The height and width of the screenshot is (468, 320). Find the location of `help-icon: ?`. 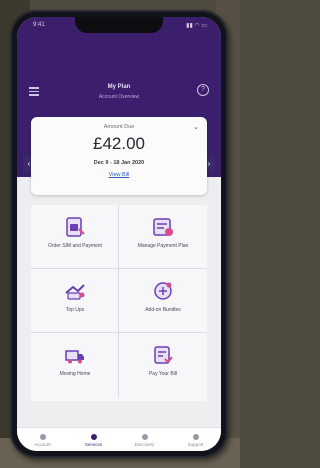

help-icon: ? is located at coordinates (203, 90).